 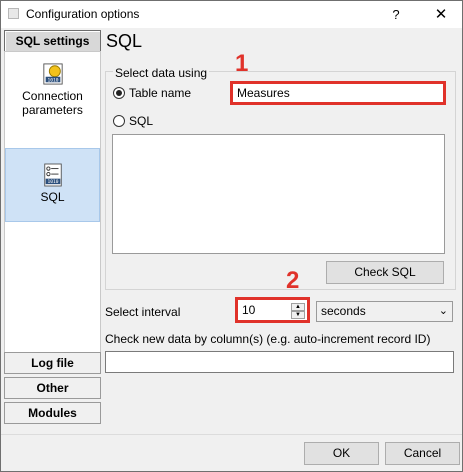 I want to click on nav-item-label: Connection parameters, so click(x=52, y=103).